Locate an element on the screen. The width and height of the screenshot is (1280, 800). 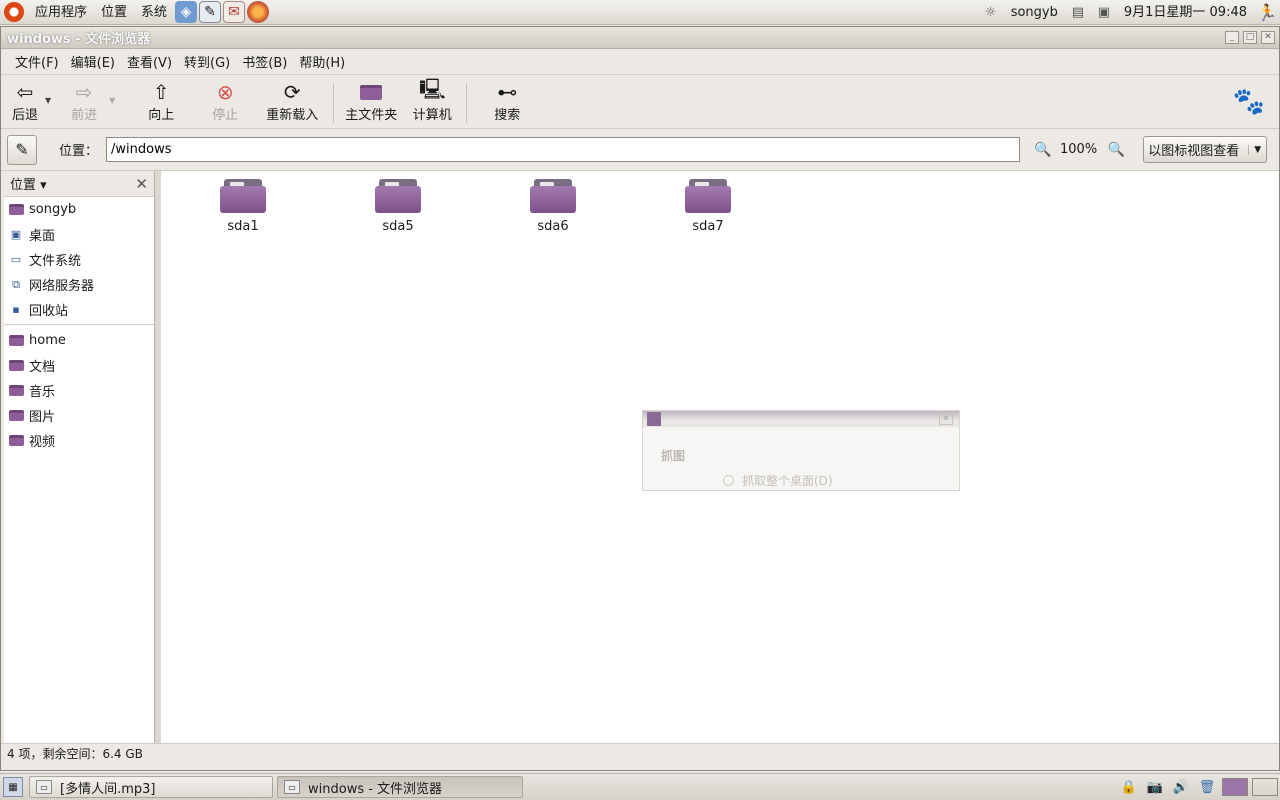
weather-icon: ☼ is located at coordinates (991, 12).